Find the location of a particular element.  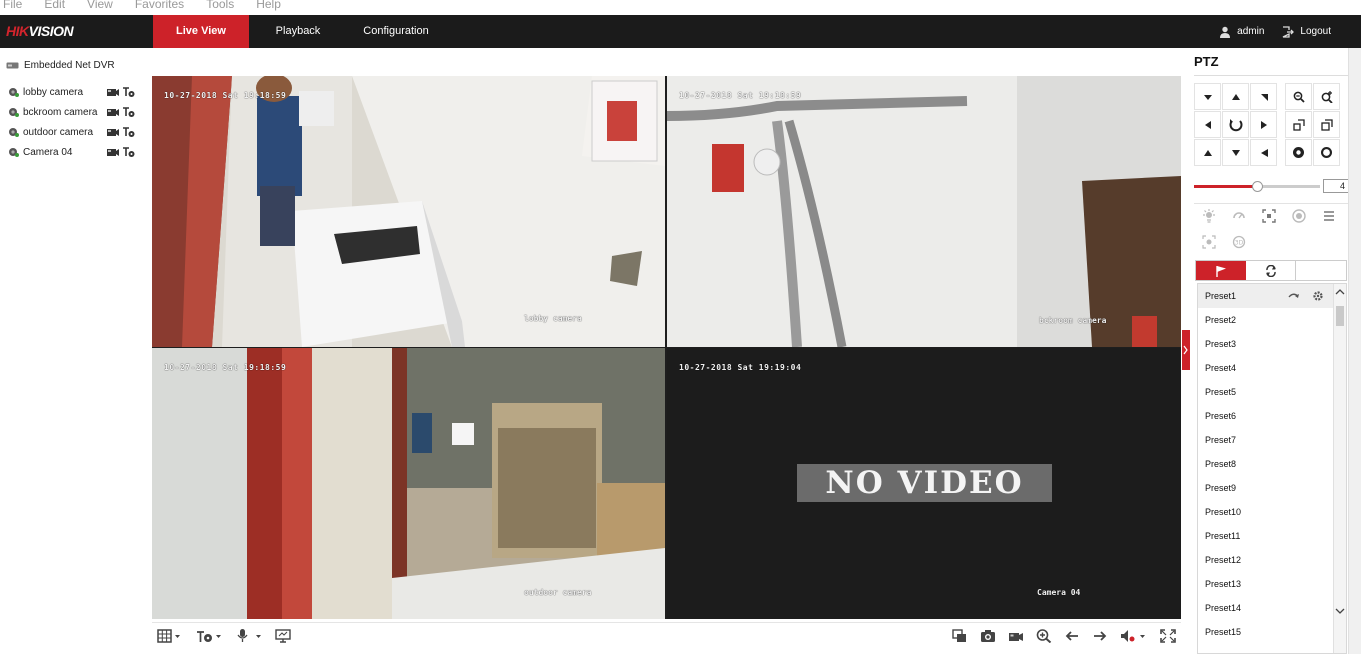

ptz-toggle-button is located at coordinates (210, 636).